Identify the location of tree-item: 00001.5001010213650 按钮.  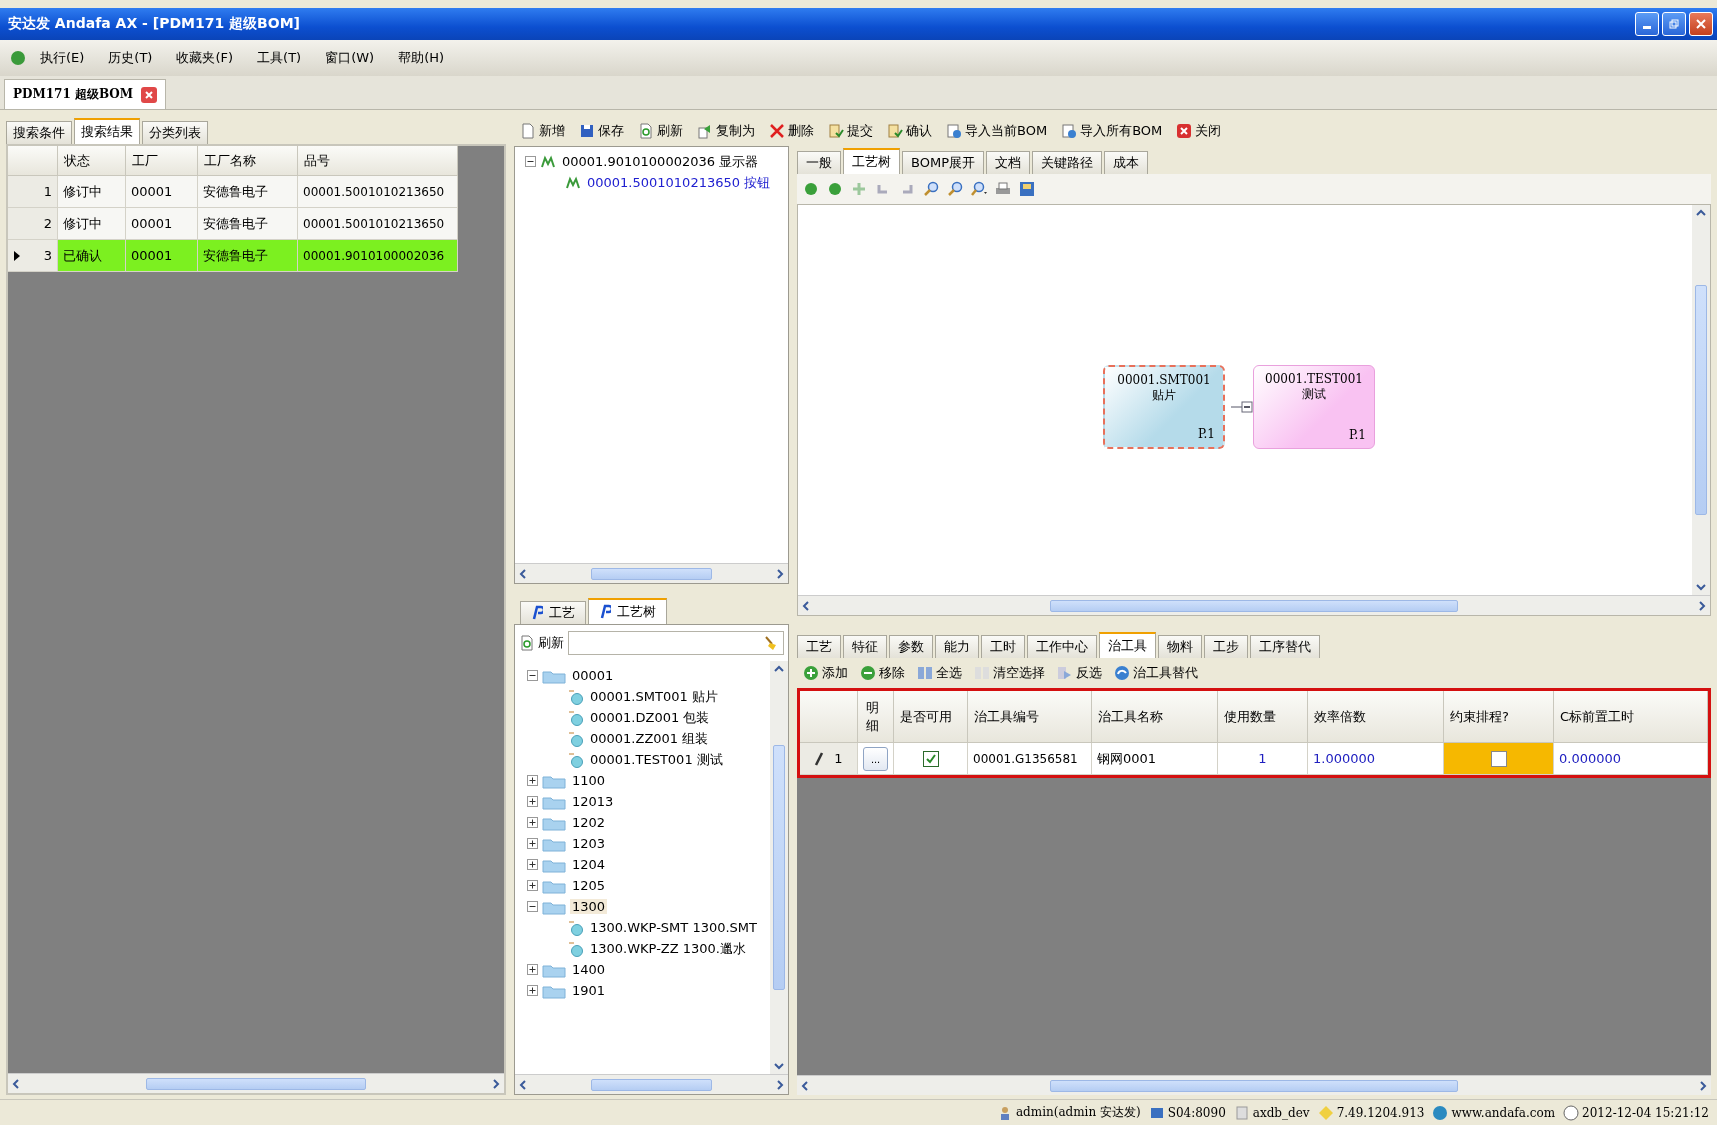
(679, 182).